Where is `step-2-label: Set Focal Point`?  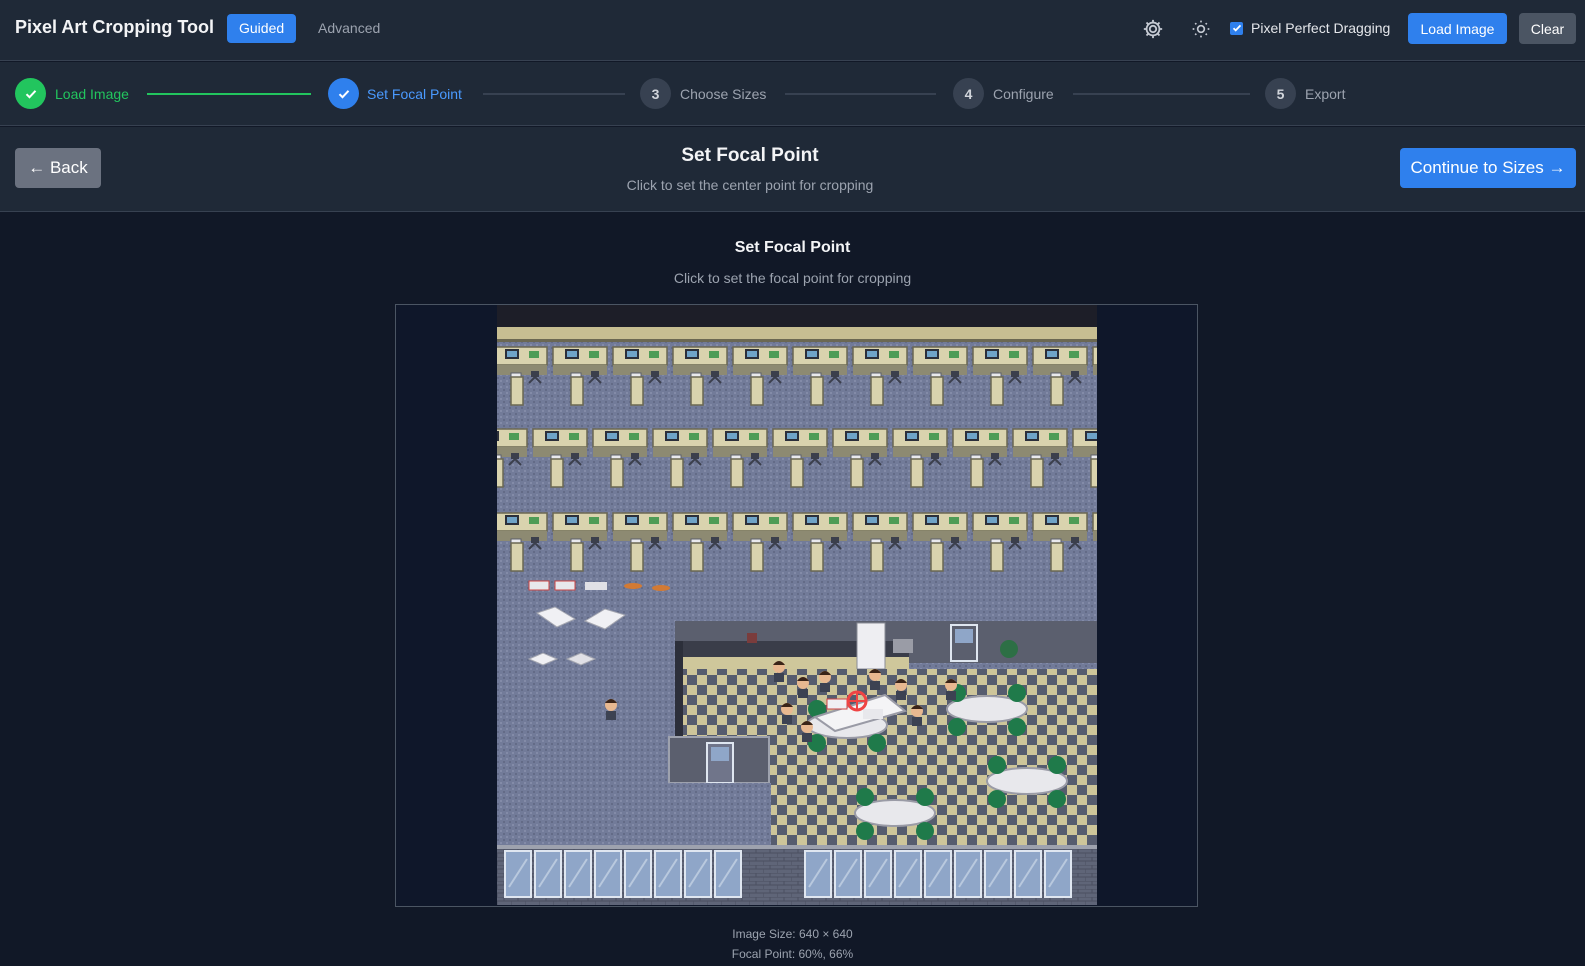
step-2-label: Set Focal Point is located at coordinates (414, 94).